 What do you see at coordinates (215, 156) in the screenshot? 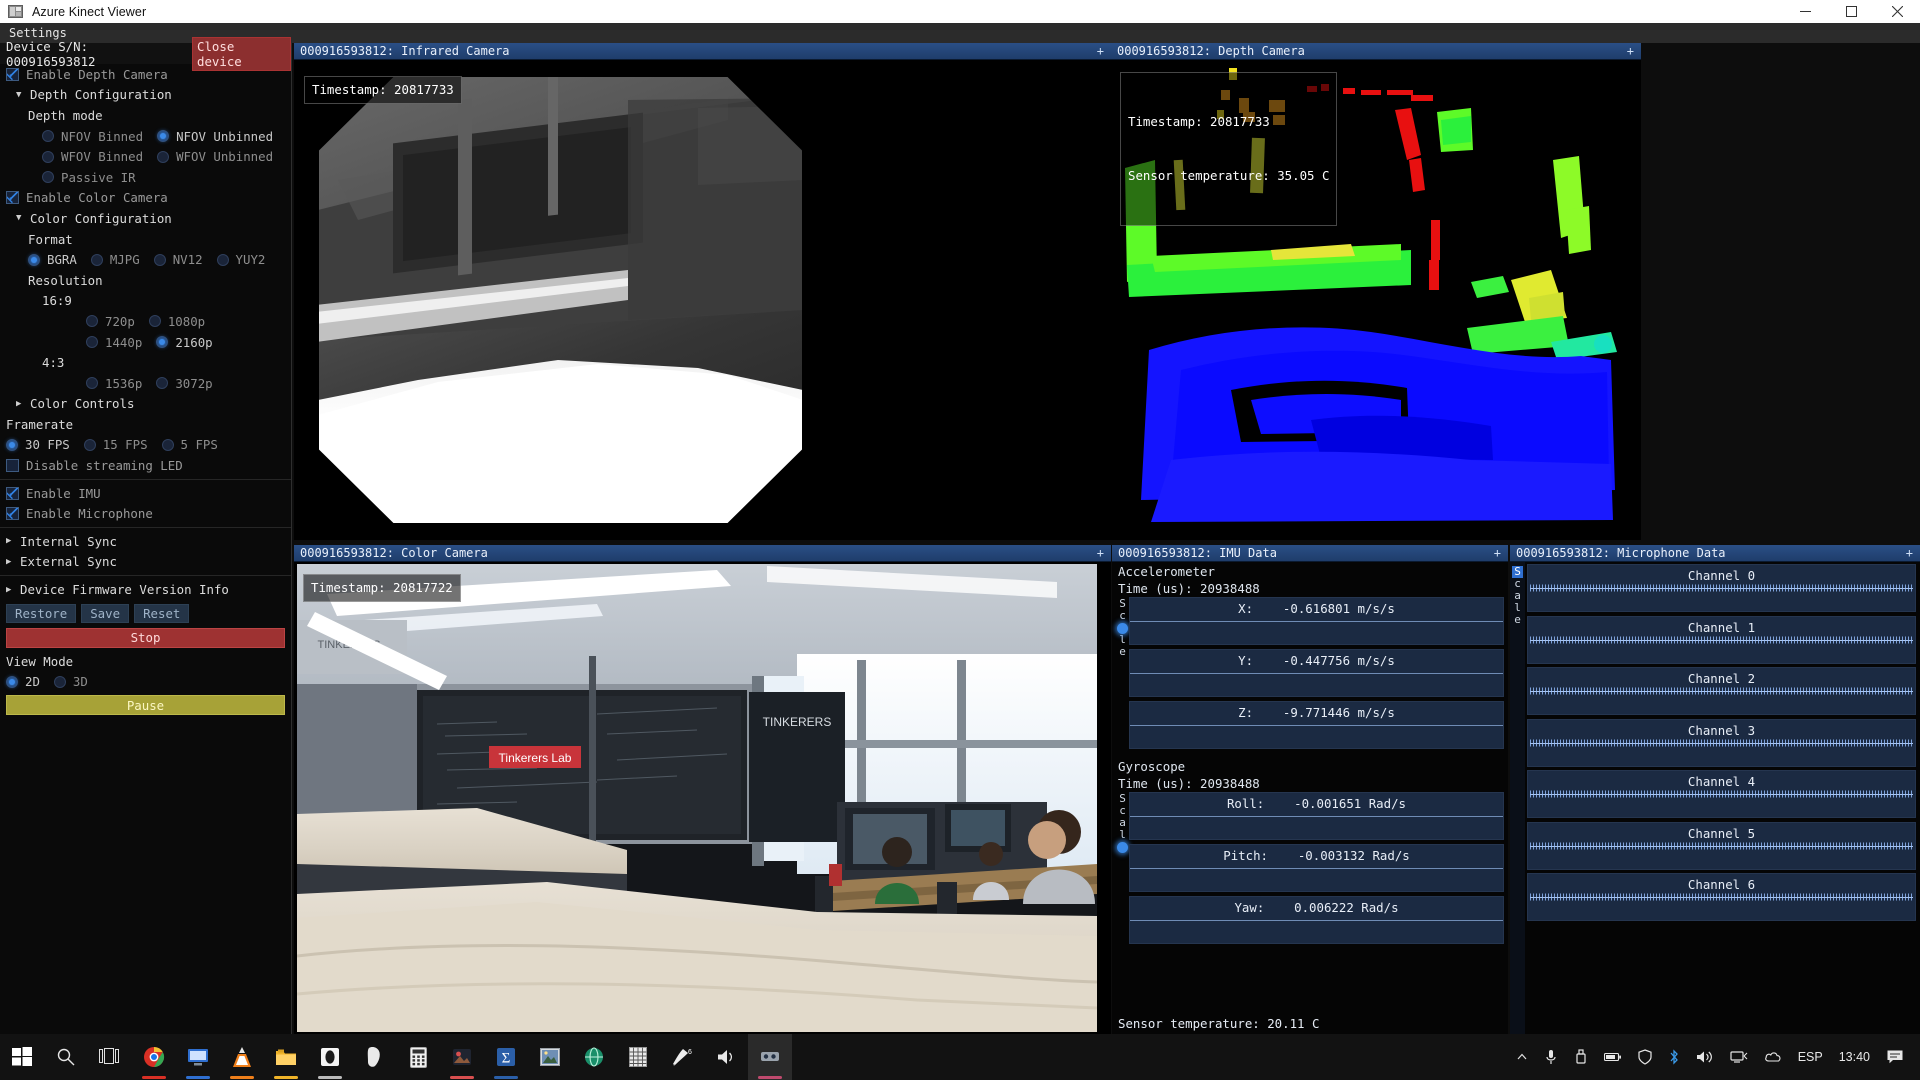
I see `radio-wfov-unbinned: WFOV Unbinned` at bounding box center [215, 156].